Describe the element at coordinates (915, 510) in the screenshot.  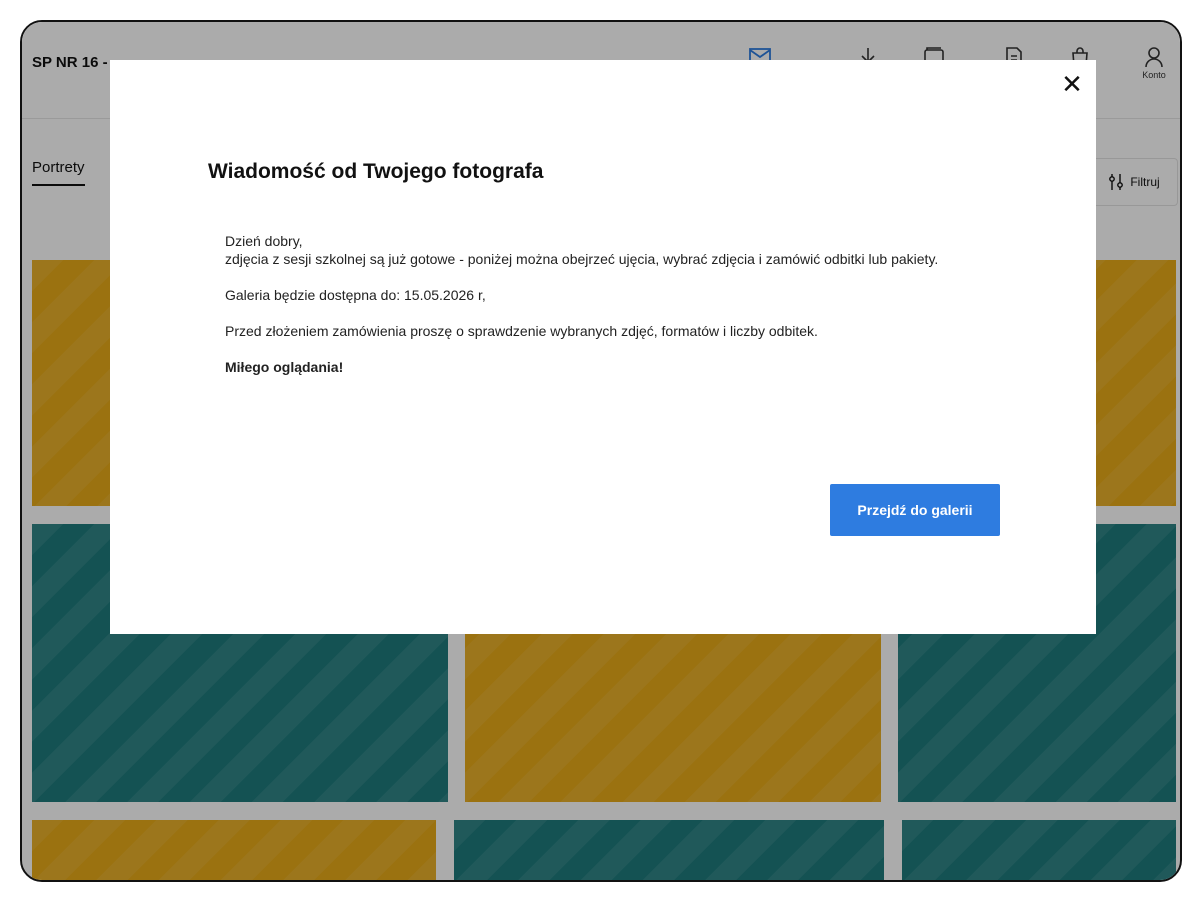
I see `go-to-gallery-button: Przejdź do galerii` at that location.